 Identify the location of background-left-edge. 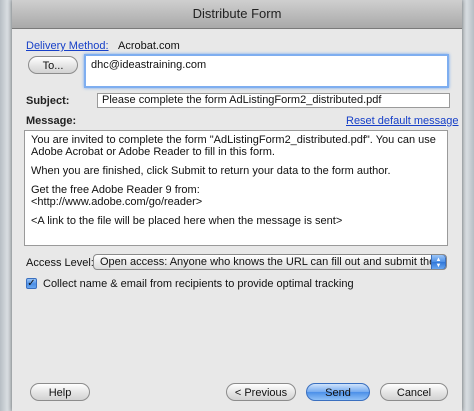
(6, 205).